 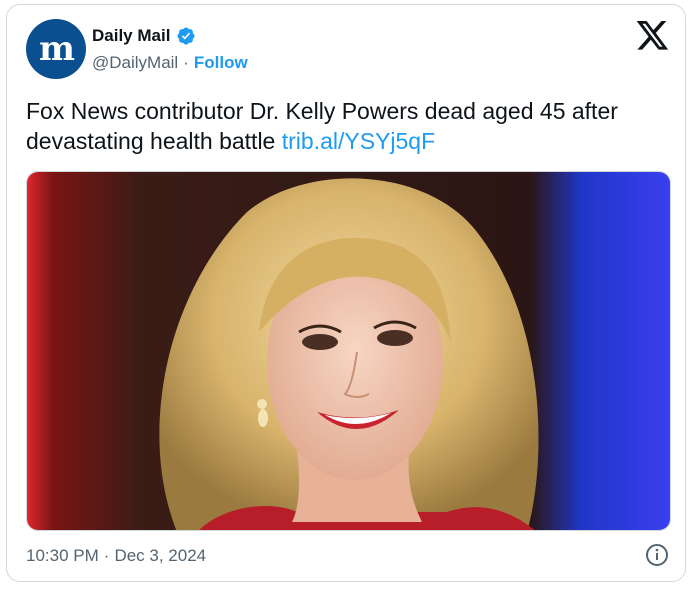 I want to click on avatar-letter: m, so click(x=57, y=49).